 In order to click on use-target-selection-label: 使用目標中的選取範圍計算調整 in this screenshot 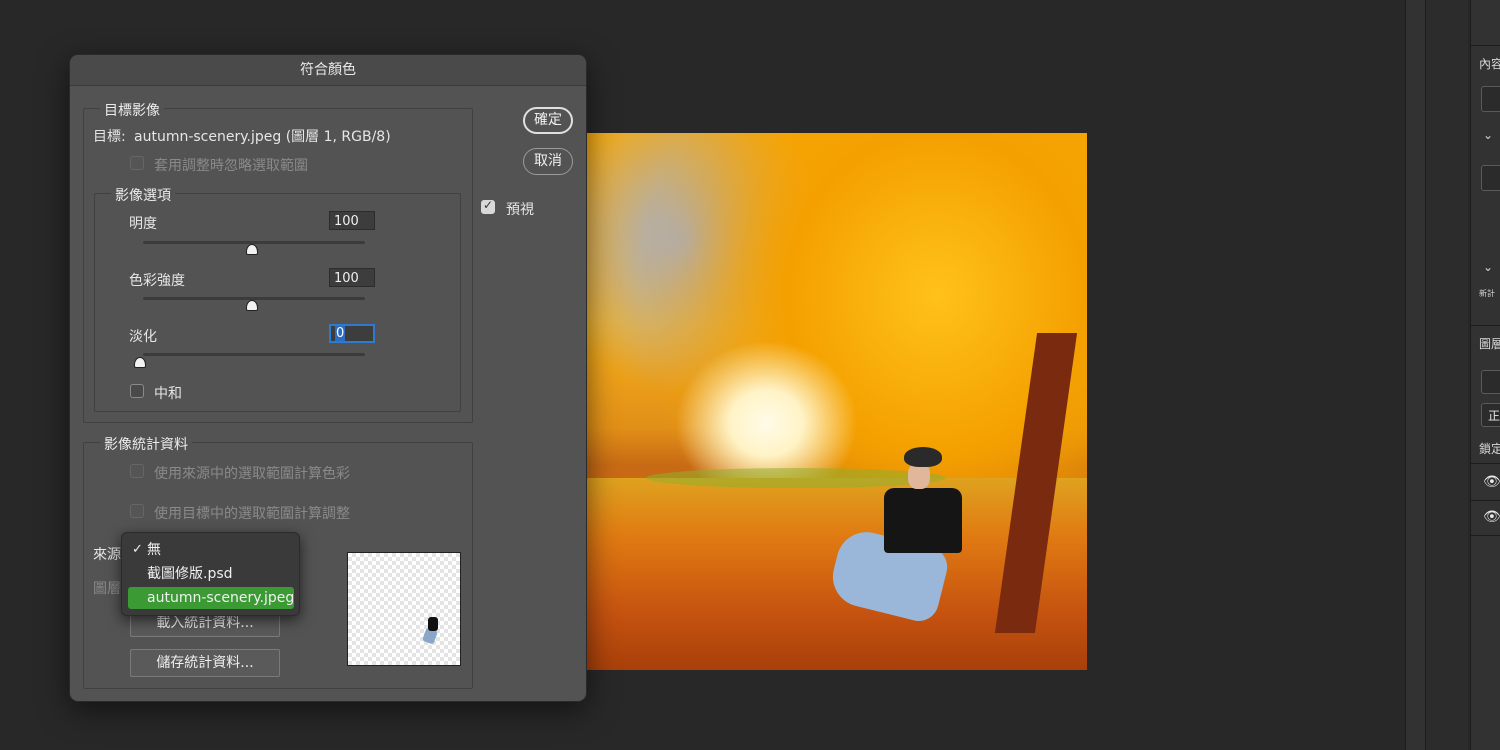, I will do `click(252, 514)`.